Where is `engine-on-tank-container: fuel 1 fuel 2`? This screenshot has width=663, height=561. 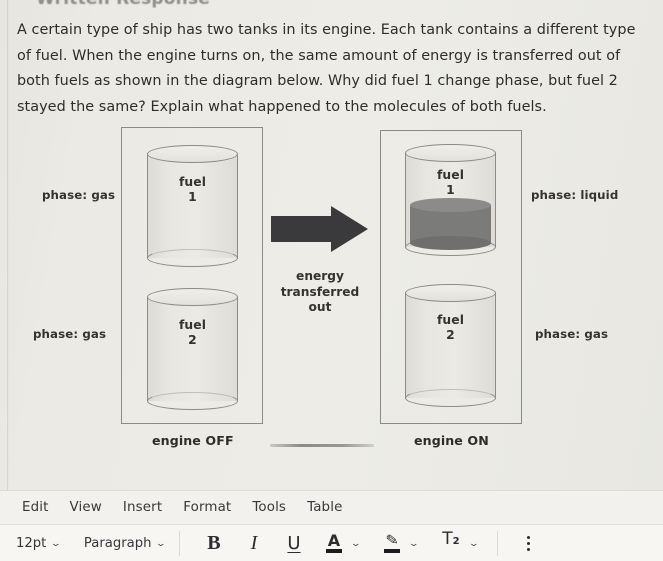 engine-on-tank-container: fuel 1 fuel 2 is located at coordinates (451, 277).